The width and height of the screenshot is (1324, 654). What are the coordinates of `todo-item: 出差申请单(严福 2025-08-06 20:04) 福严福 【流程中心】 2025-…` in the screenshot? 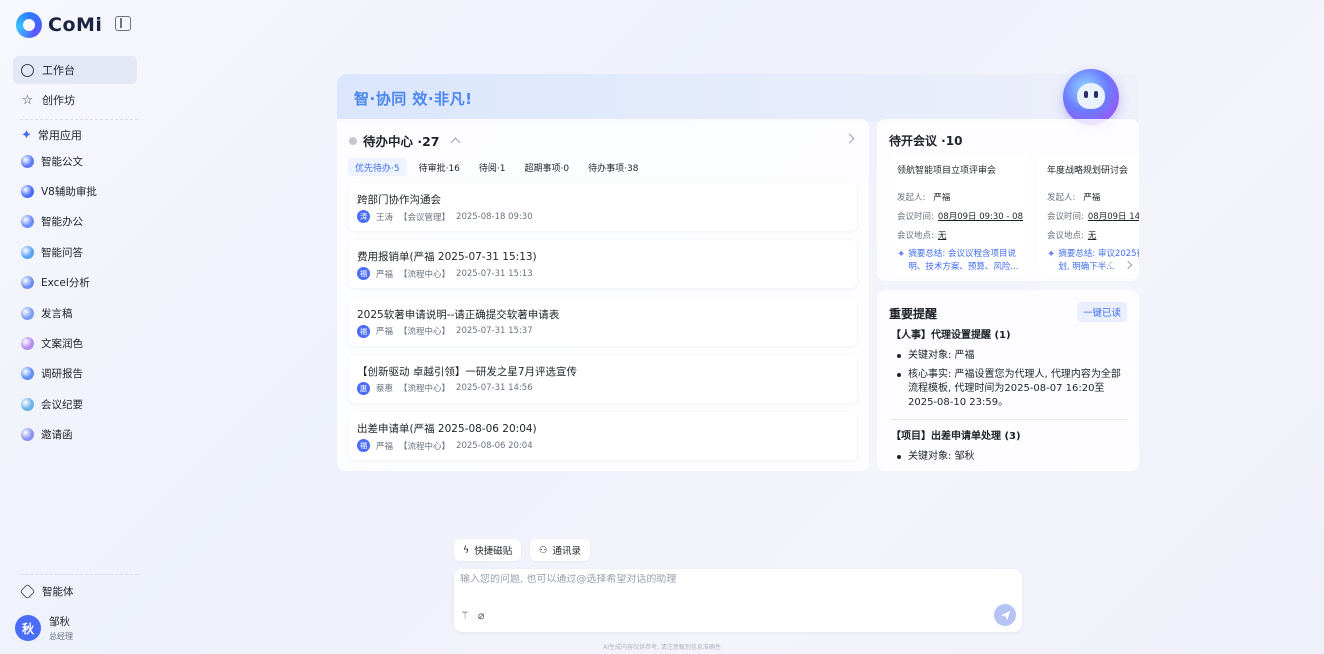 It's located at (603, 436).